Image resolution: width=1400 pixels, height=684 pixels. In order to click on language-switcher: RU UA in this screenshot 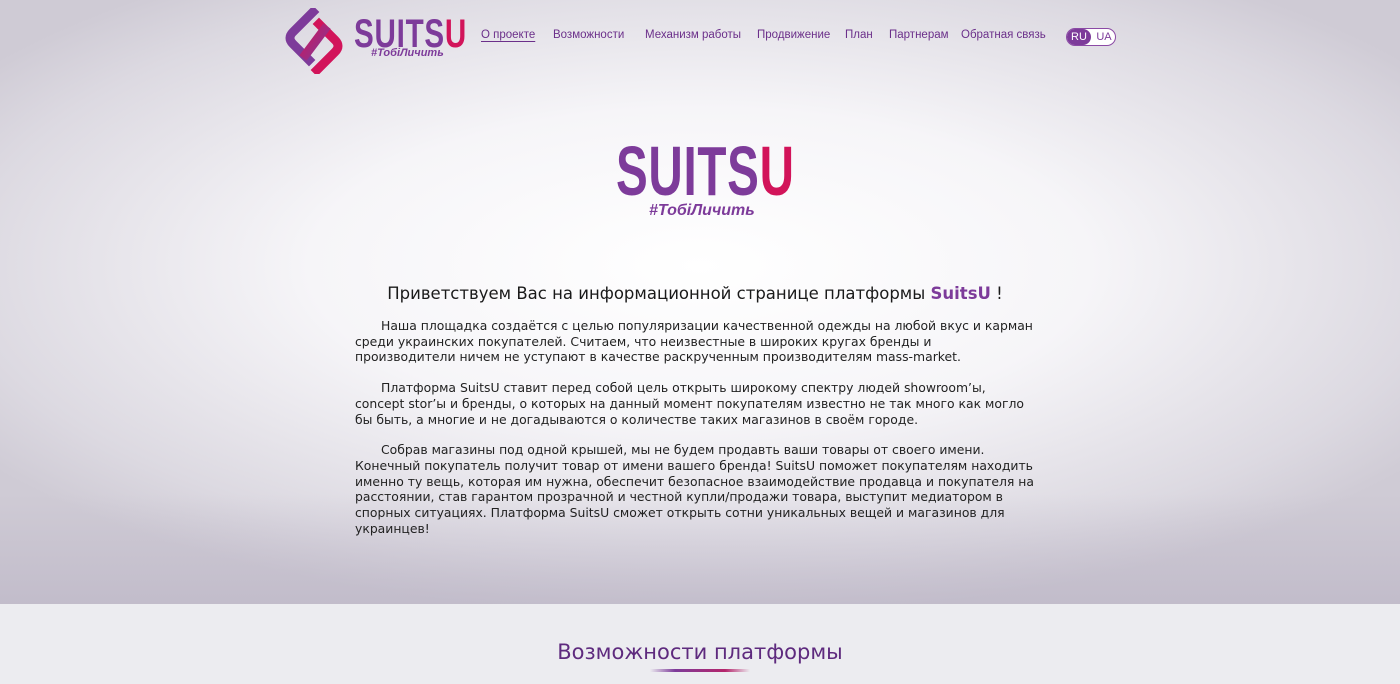, I will do `click(1091, 37)`.